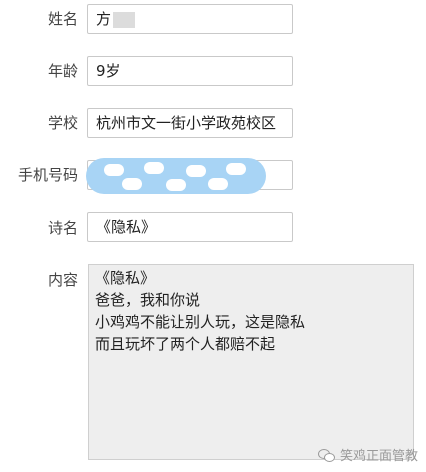 This screenshot has width=426, height=472. Describe the element at coordinates (378, 456) in the screenshot. I see `watermark-text: 笑鸡正面管教` at that location.